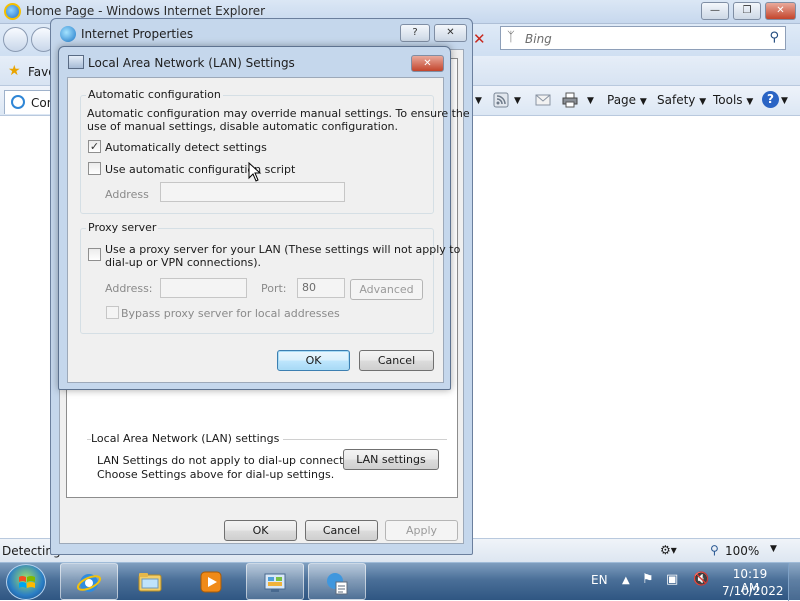 The height and width of the screenshot is (601, 800). Describe the element at coordinates (599, 580) in the screenshot. I see `language-indicator: EN` at that location.